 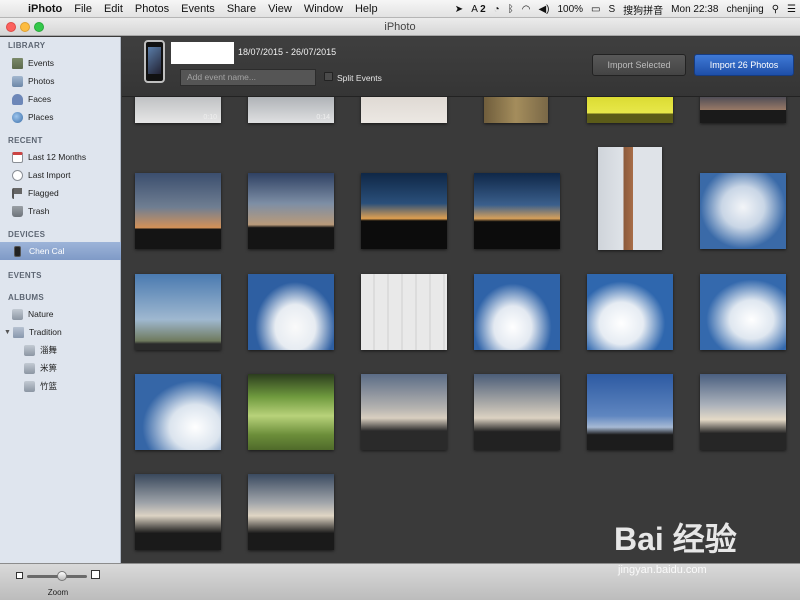 I want to click on trash-icon, so click(x=17, y=211).